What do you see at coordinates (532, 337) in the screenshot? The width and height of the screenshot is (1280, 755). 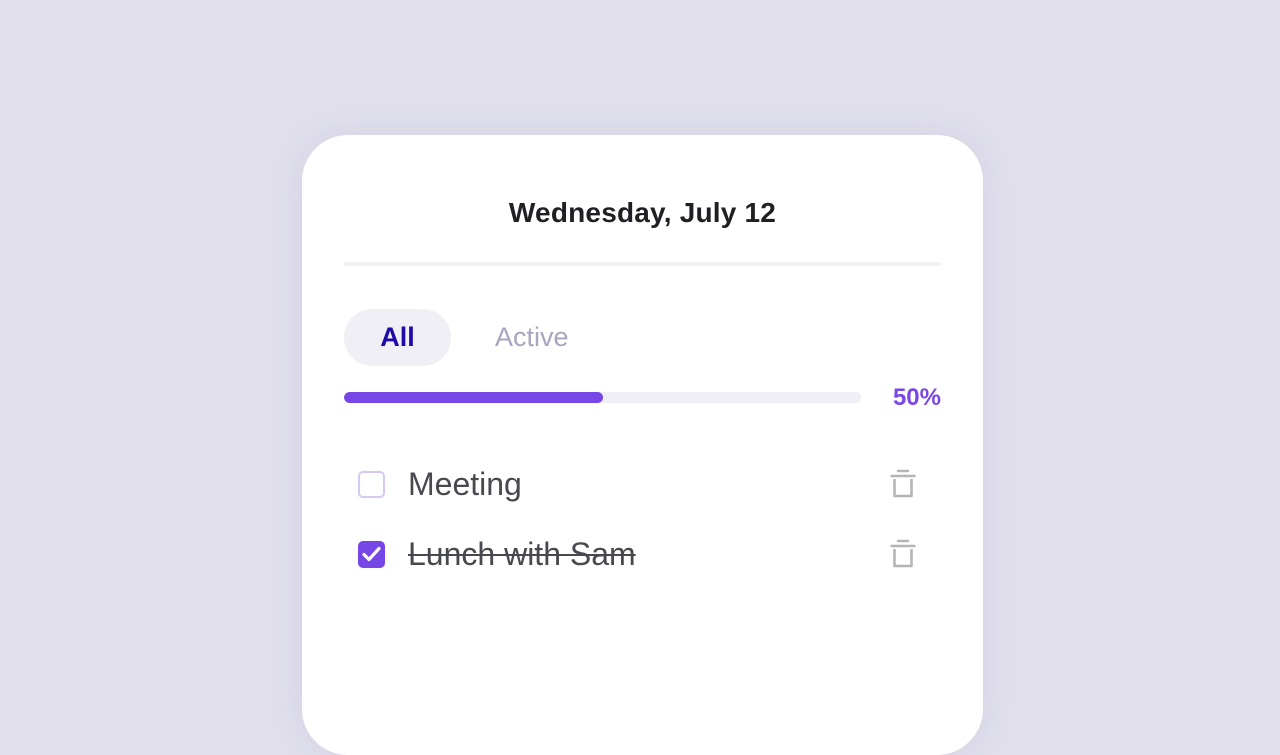 I see `tab-active: Active` at bounding box center [532, 337].